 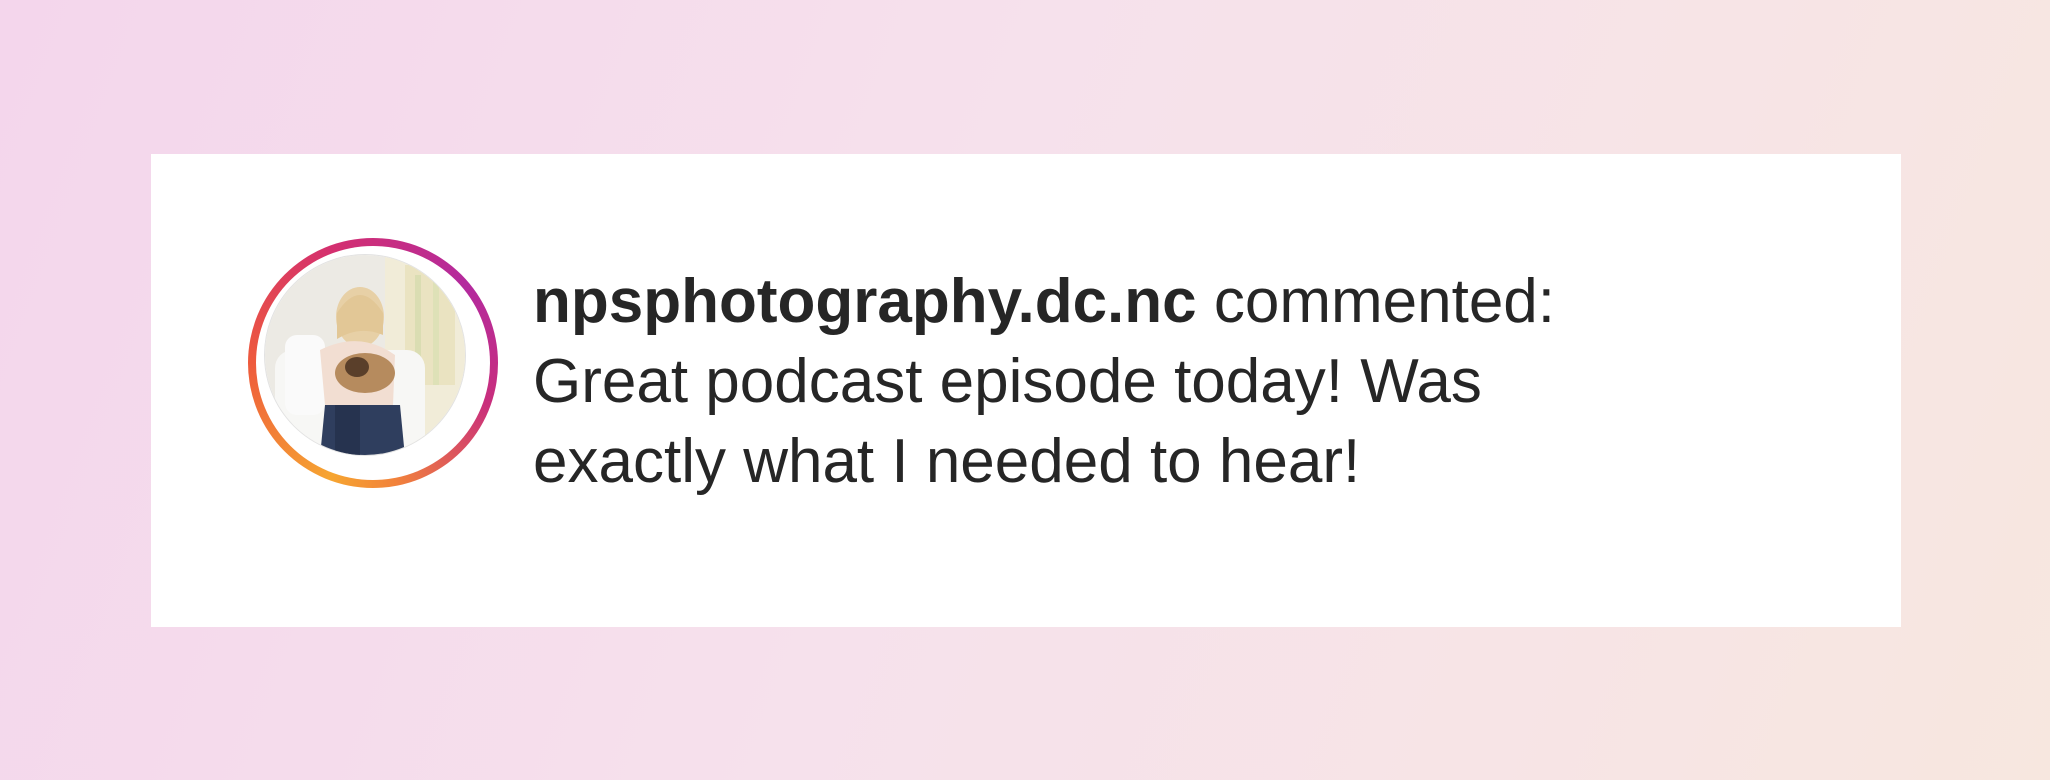 I want to click on avatar, so click(x=365, y=355).